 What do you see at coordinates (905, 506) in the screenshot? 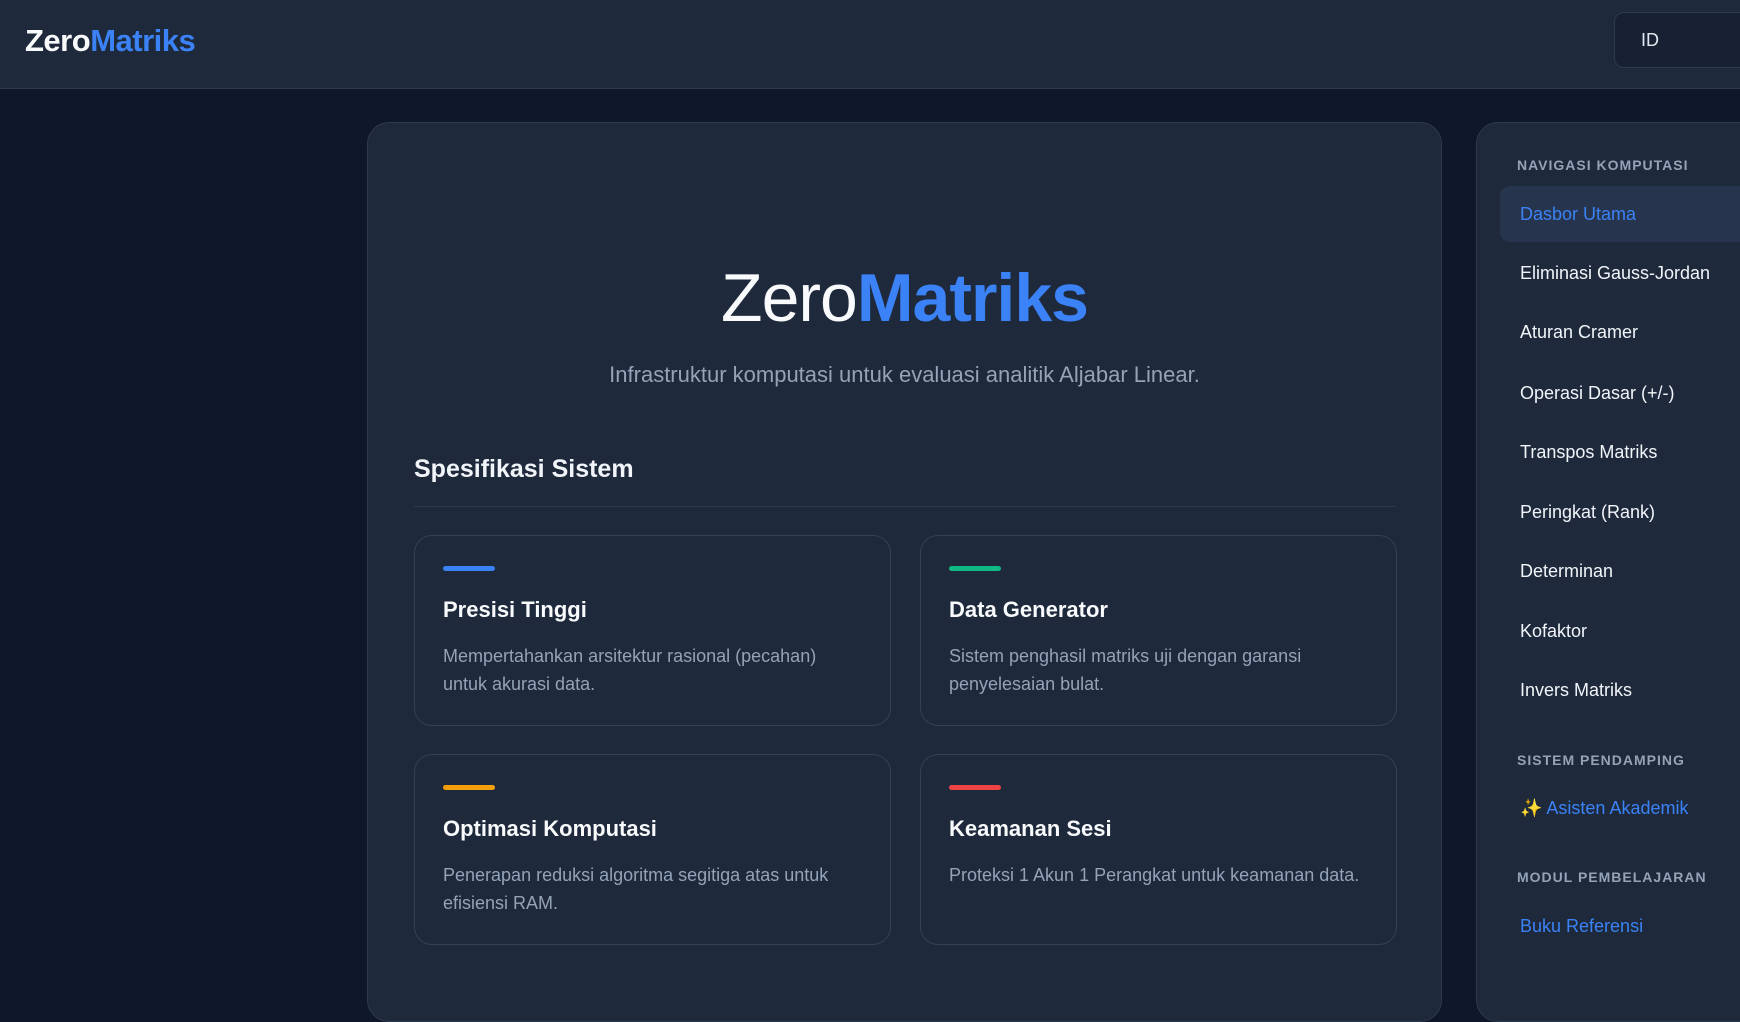
I see `section-divider` at bounding box center [905, 506].